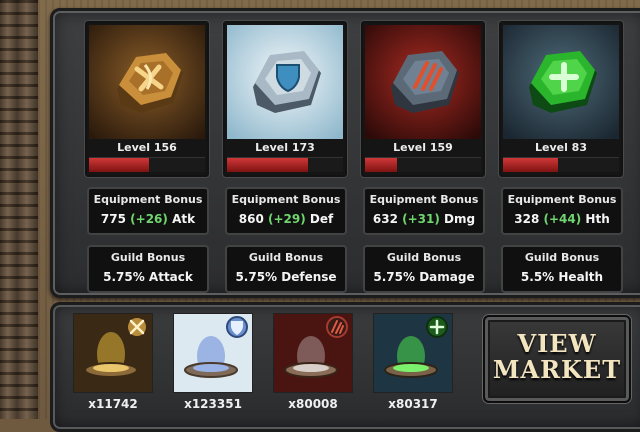 The width and height of the screenshot is (640, 432). What do you see at coordinates (285, 147) in the screenshot?
I see `level-label: Level 173` at bounding box center [285, 147].